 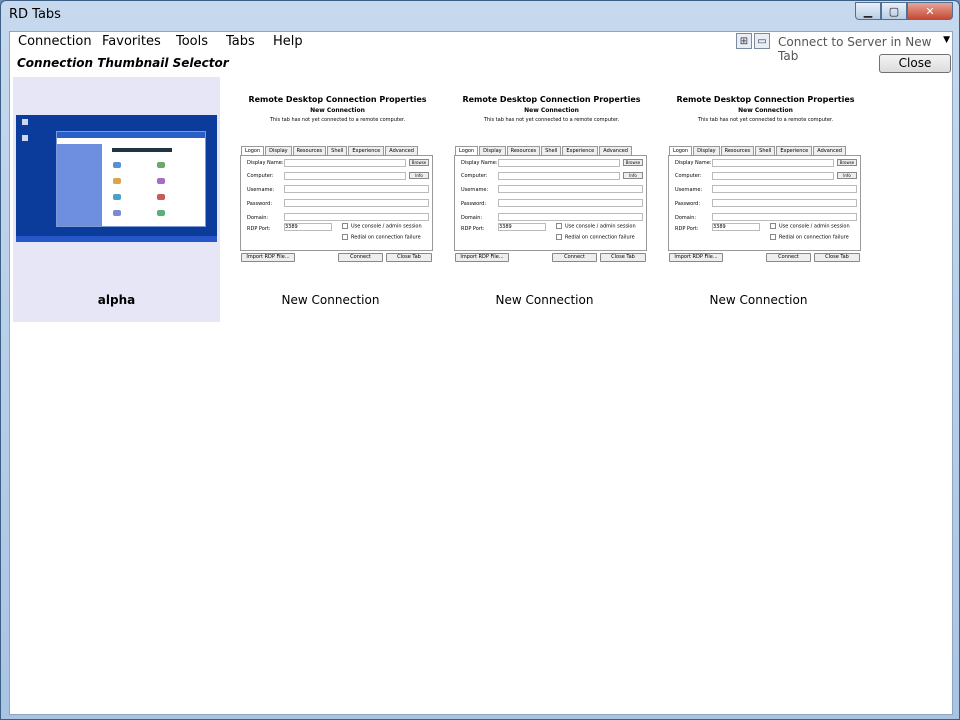 I want to click on thumbnail-alpha: alpha, so click(x=116, y=199).